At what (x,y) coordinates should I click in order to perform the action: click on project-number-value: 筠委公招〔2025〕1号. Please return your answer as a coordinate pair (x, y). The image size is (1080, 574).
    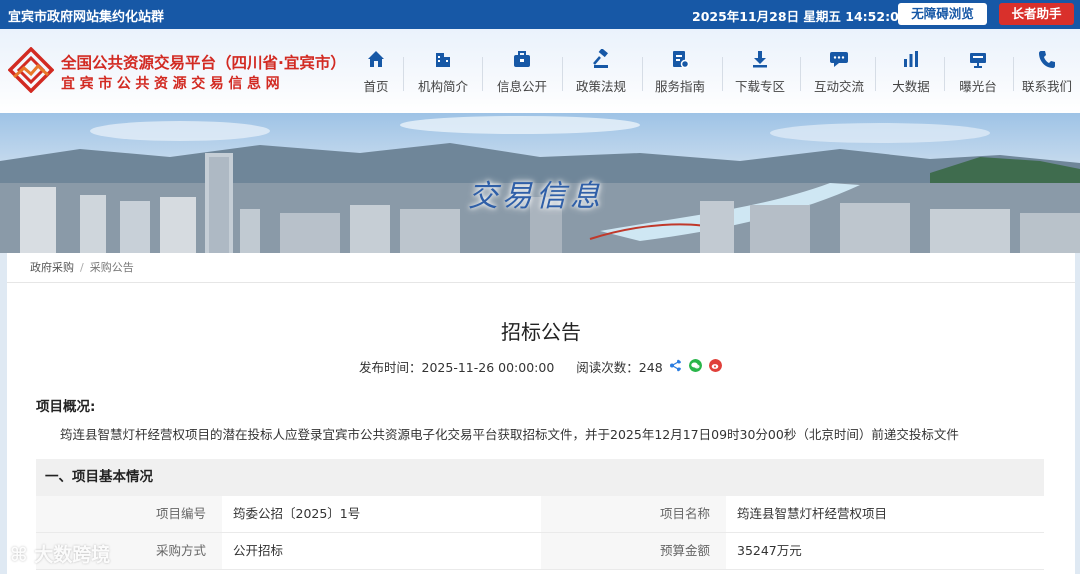
    Looking at the image, I should click on (297, 513).